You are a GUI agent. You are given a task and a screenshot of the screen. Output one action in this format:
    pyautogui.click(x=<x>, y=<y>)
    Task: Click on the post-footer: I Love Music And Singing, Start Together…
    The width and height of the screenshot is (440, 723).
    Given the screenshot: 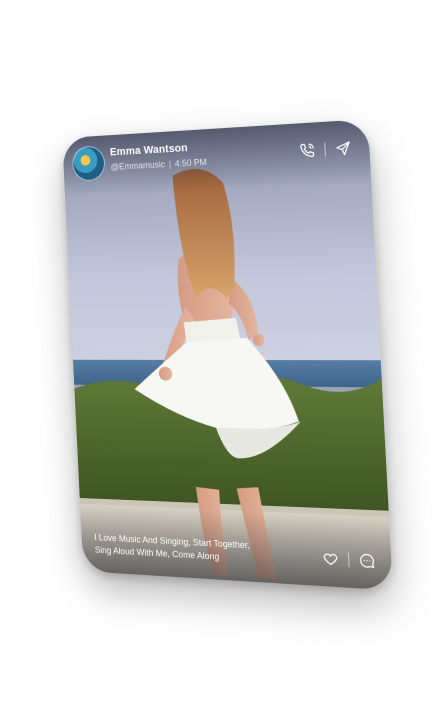 What is the action you would take?
    pyautogui.click(x=236, y=547)
    